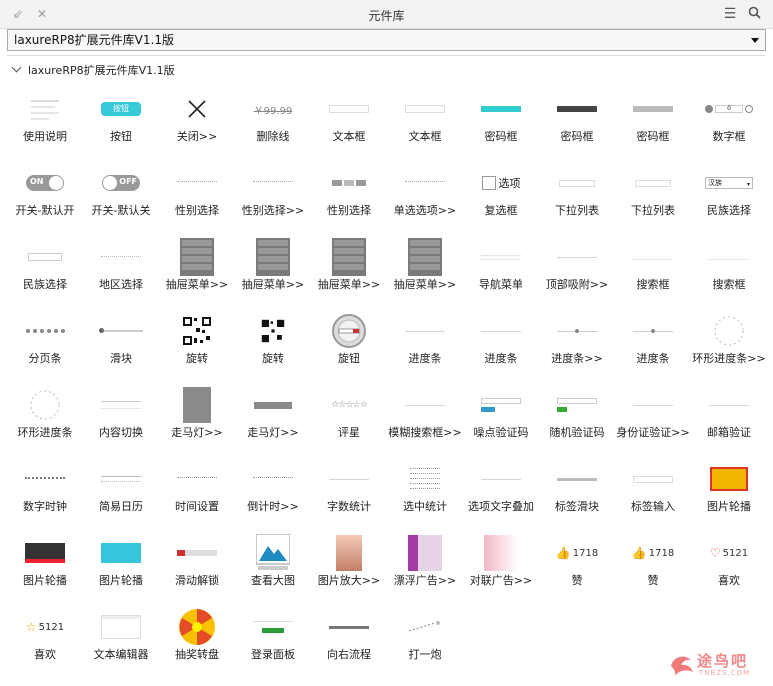  I want to click on widget-item: 图片放大>>, so click(349, 567).